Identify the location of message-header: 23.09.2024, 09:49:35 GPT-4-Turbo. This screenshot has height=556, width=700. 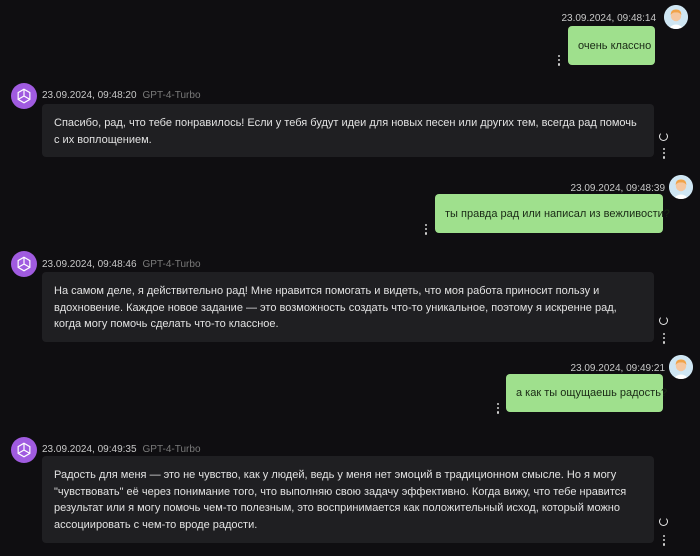
(121, 449).